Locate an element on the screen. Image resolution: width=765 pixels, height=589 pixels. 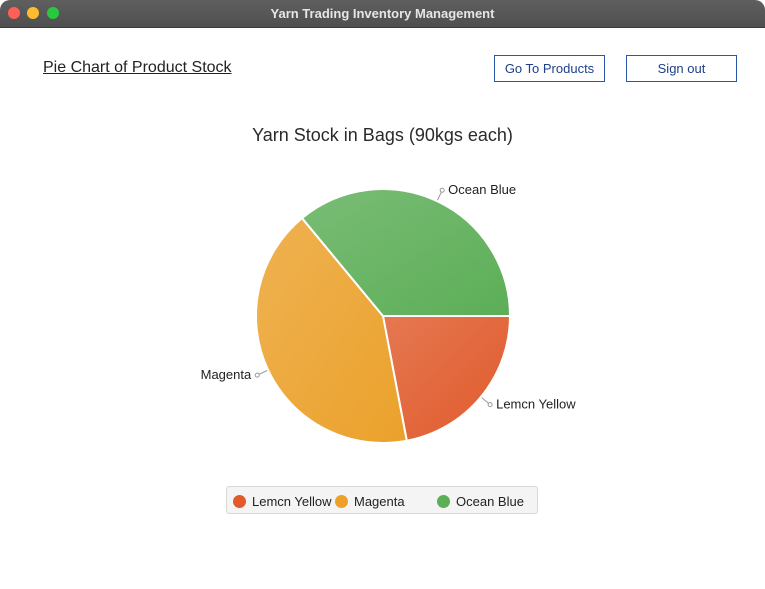
legend-label: Ocean Blue is located at coordinates (490, 501).